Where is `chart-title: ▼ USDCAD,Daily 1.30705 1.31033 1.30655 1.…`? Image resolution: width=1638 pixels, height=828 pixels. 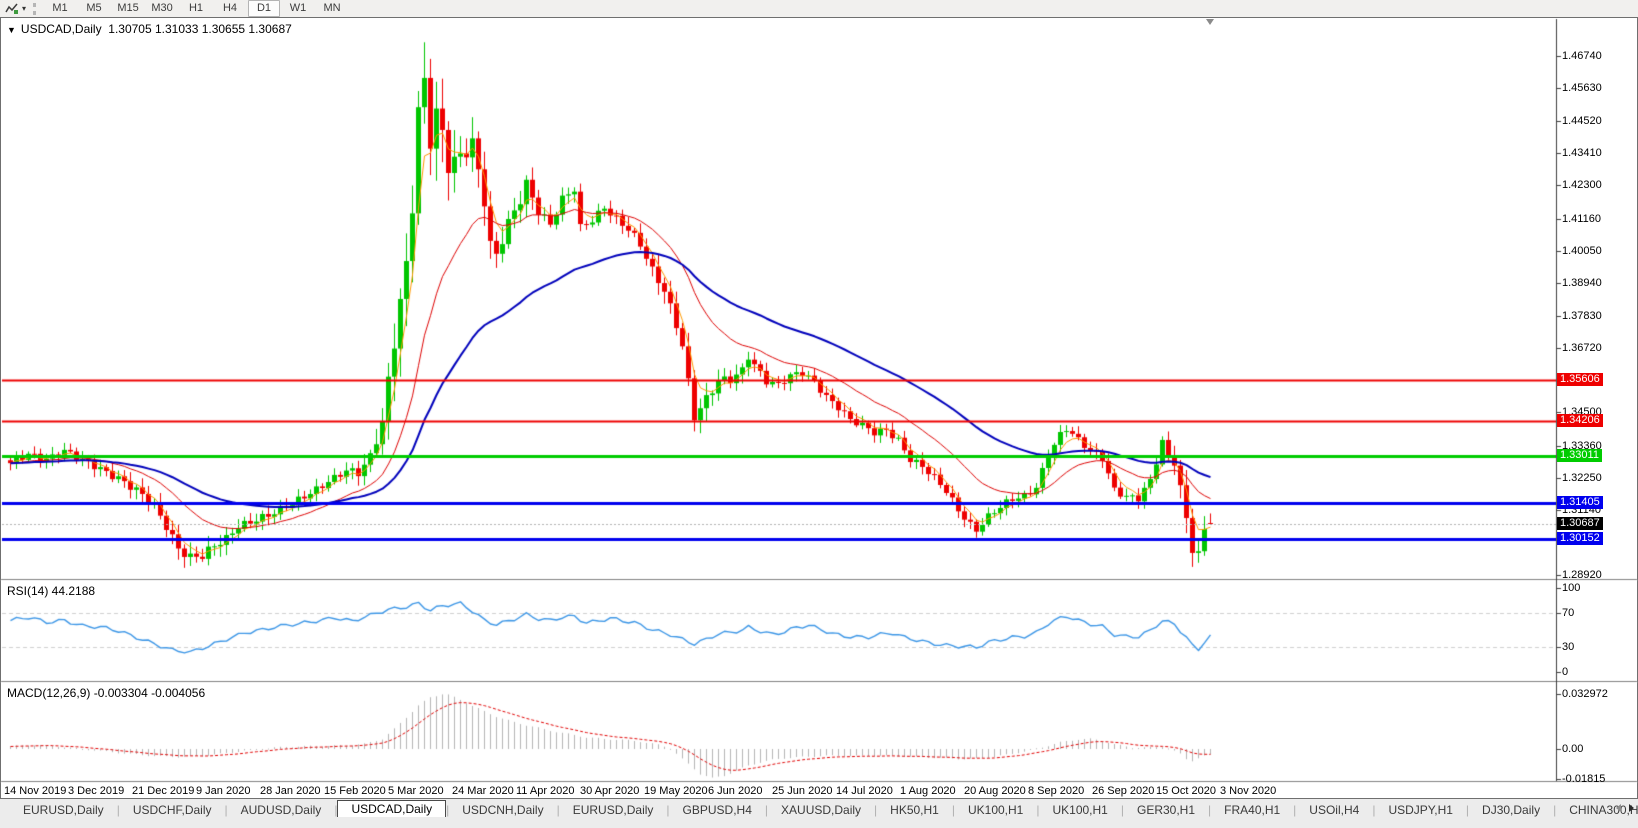
chart-title: ▼ USDCAD,Daily 1.30705 1.31033 1.30655 1.… is located at coordinates (149, 29).